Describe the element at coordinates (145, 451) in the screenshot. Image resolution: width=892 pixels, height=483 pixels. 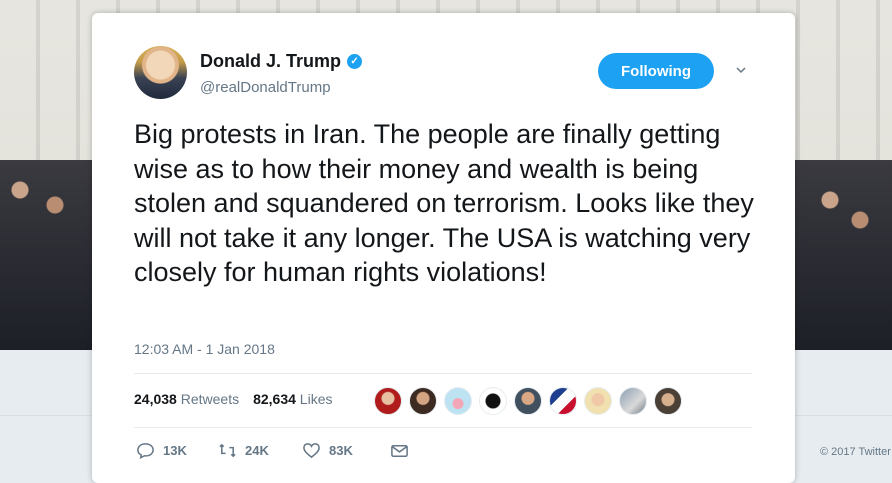
I see `reply-icon` at that location.